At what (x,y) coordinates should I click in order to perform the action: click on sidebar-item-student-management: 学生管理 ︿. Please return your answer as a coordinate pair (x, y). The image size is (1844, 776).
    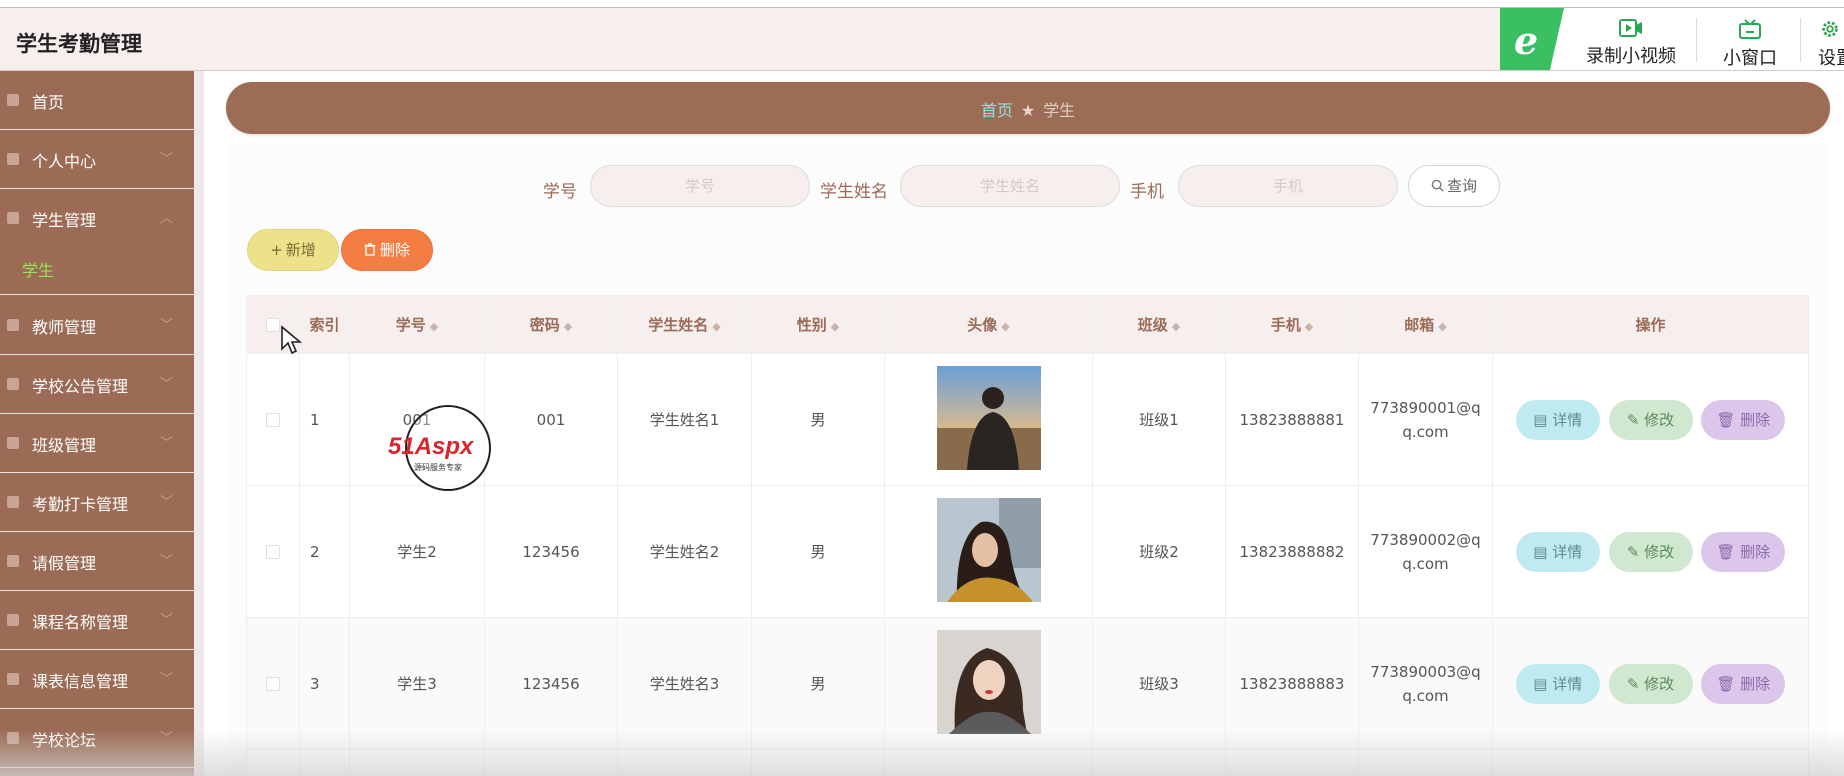
    Looking at the image, I should click on (97, 218).